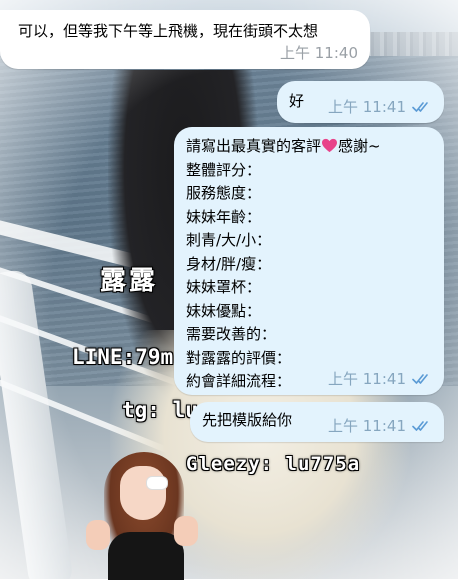 The height and width of the screenshot is (580, 458). I want to click on message-text: 可以，但等我下午等上飛機，現在街頭不太想, so click(168, 31).